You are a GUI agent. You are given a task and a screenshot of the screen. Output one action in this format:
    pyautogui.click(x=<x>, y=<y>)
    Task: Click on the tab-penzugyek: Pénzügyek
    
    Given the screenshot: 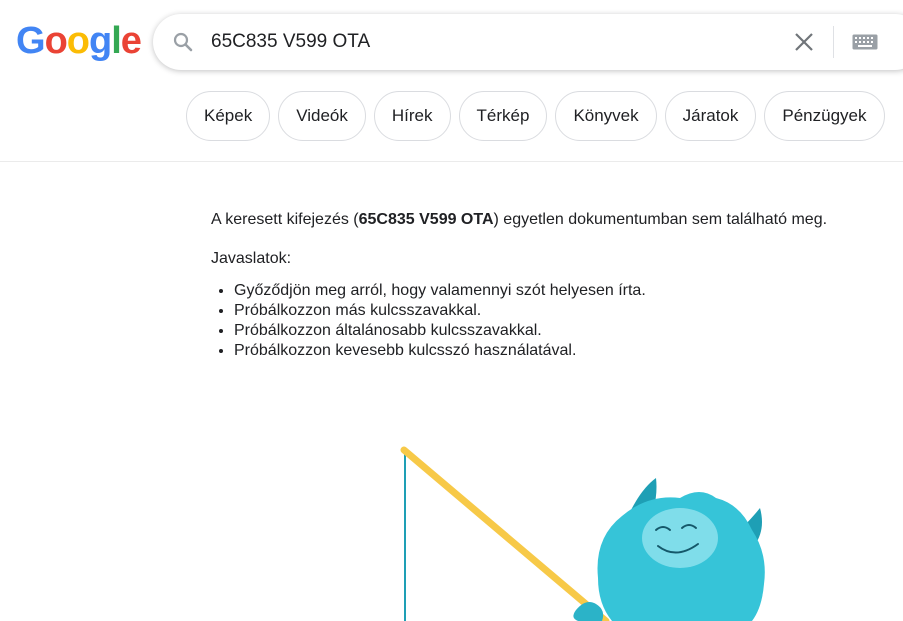 What is the action you would take?
    pyautogui.click(x=824, y=116)
    